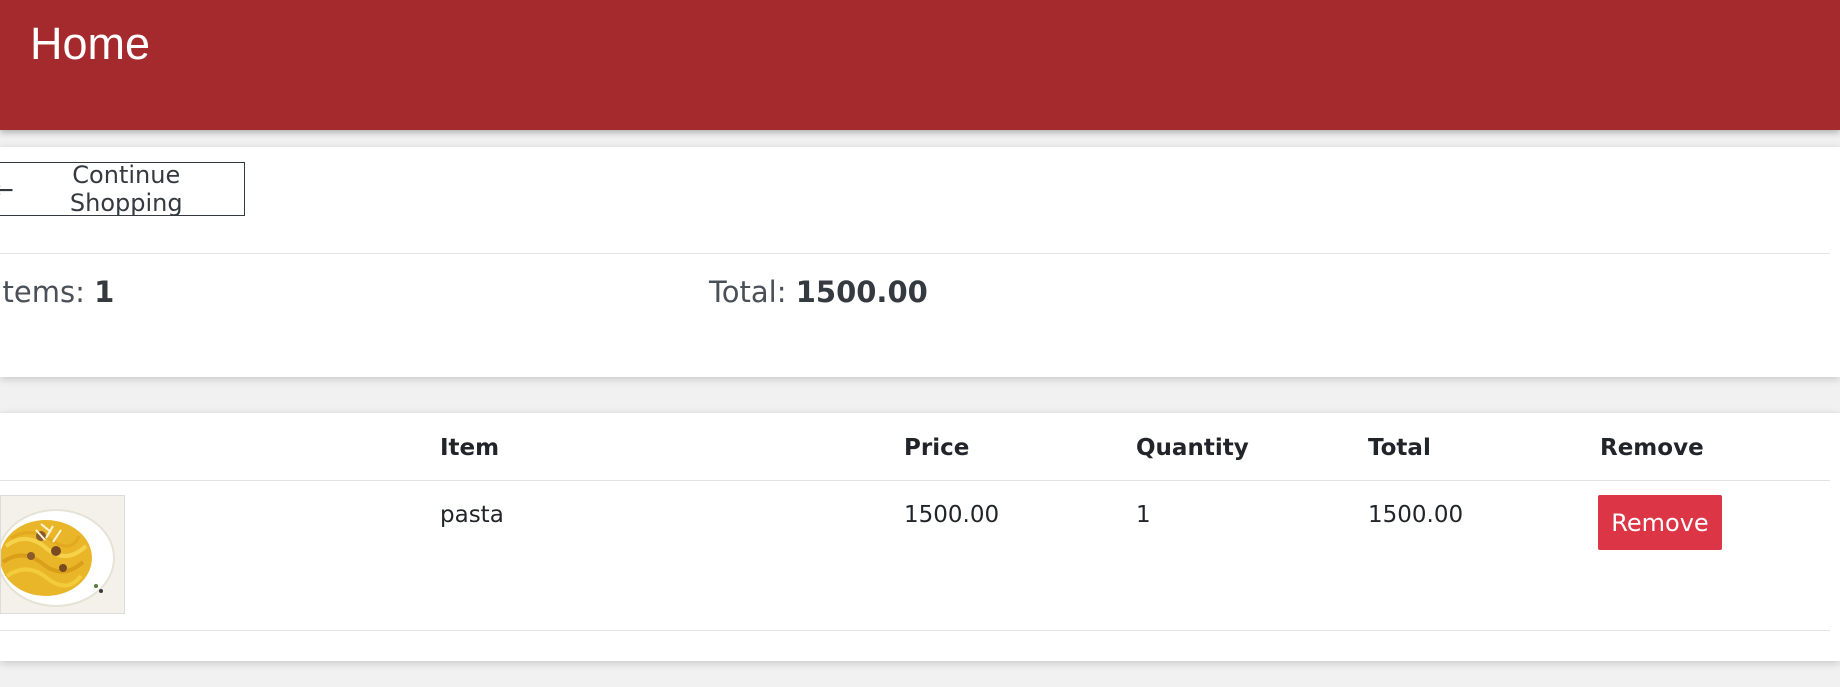 The height and width of the screenshot is (687, 1840). Describe the element at coordinates (470, 448) in the screenshot. I see `column-header-item: Item` at that location.